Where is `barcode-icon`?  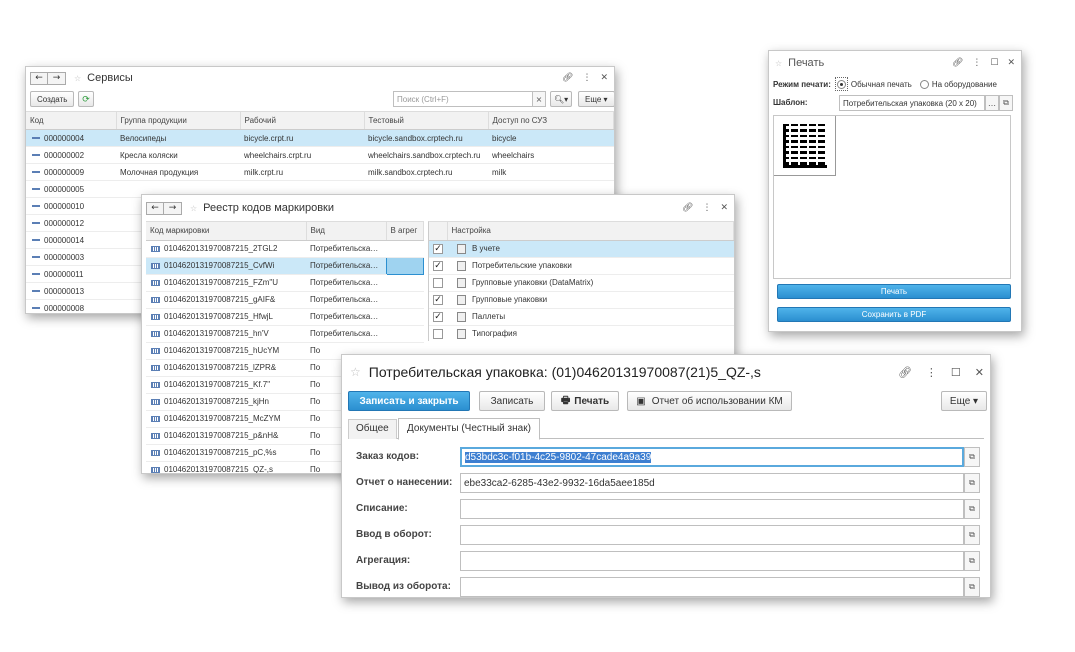
barcode-icon is located at coordinates (155, 316).